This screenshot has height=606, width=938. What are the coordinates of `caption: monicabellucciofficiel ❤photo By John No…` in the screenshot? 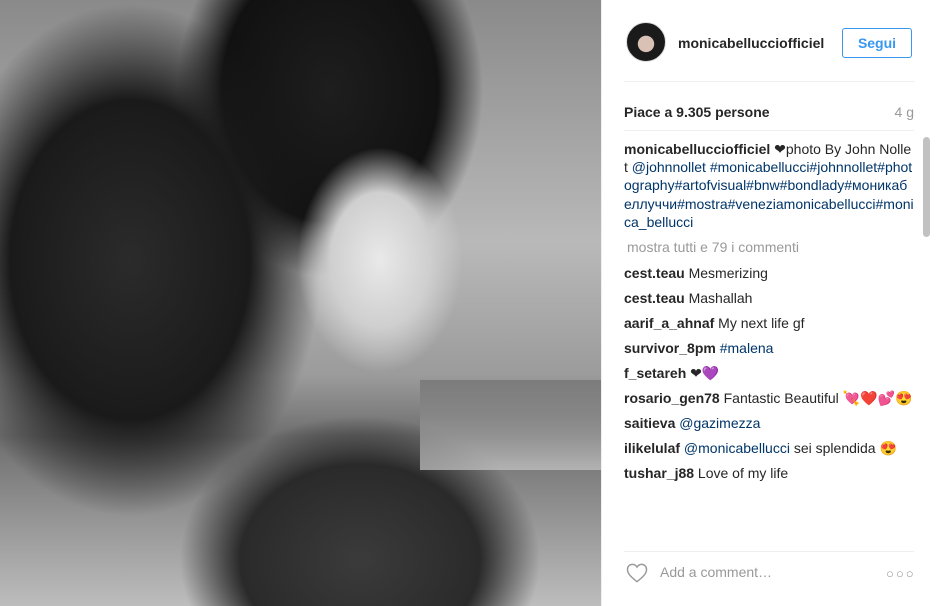 It's located at (769, 185).